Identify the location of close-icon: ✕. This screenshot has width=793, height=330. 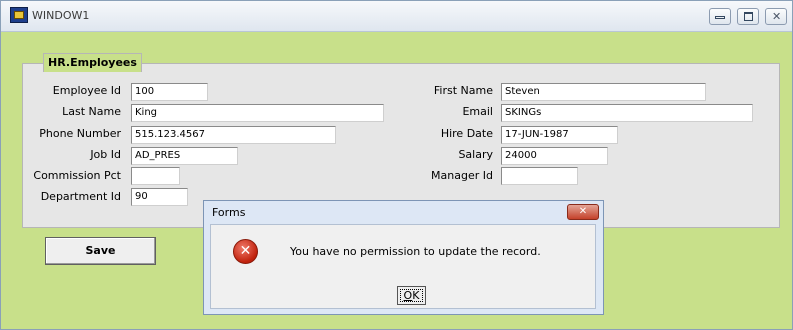
(777, 16).